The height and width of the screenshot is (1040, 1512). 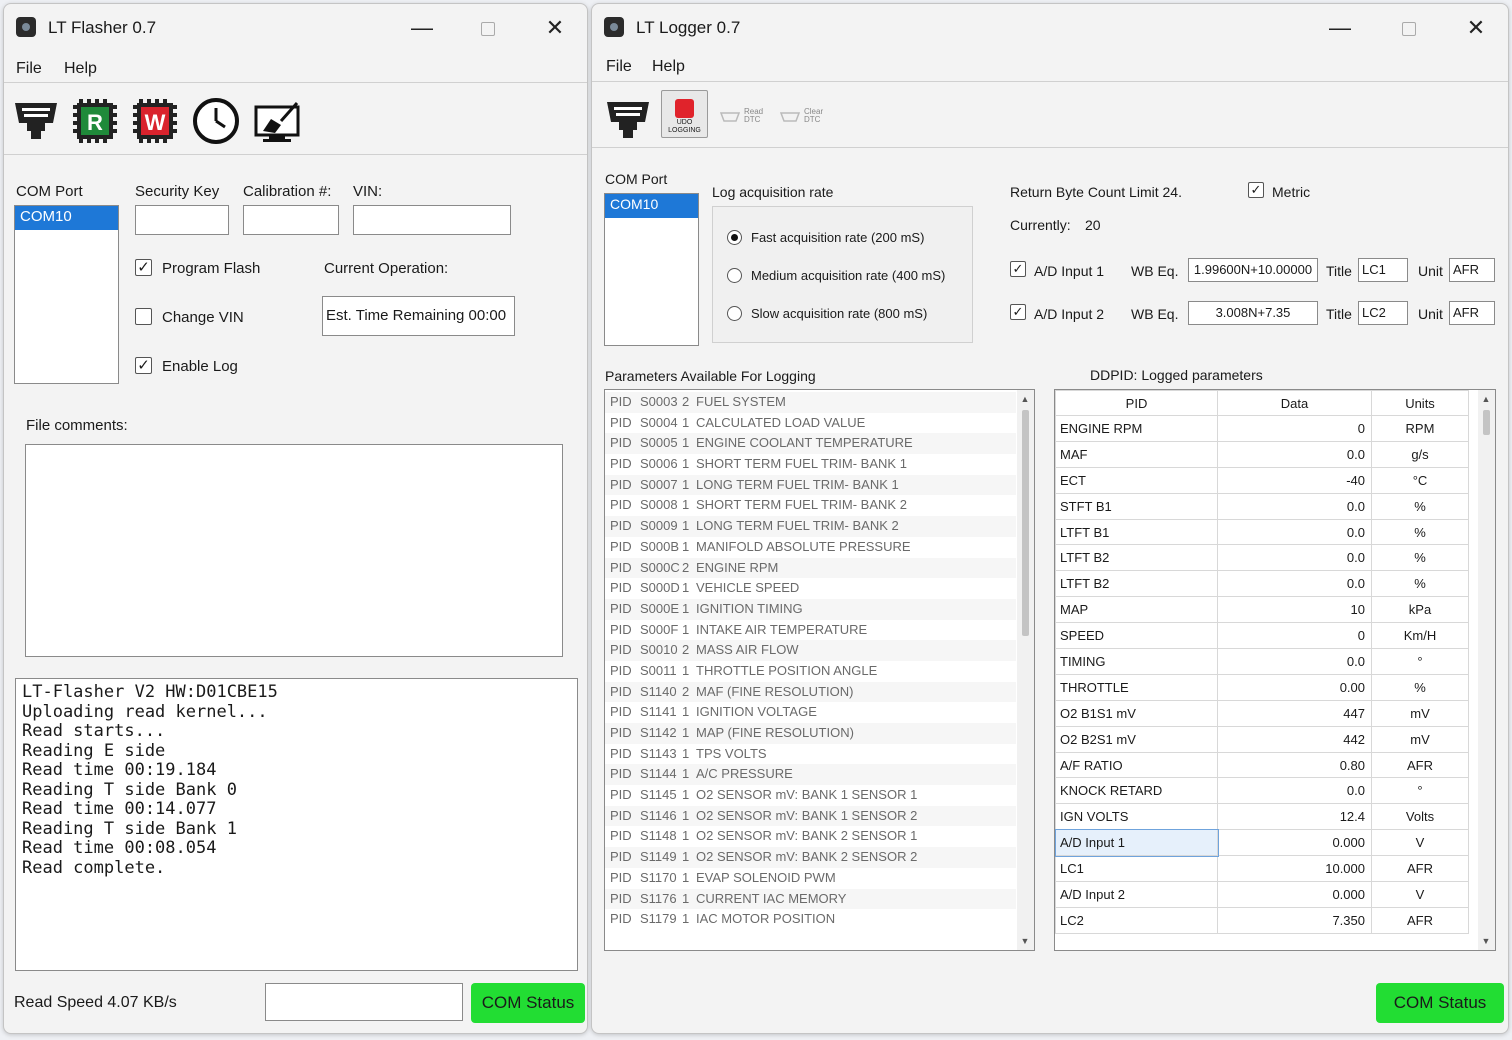 I want to click on list-item: PID S1179 1 IAC MOTOR POSITION, so click(x=810, y=919).